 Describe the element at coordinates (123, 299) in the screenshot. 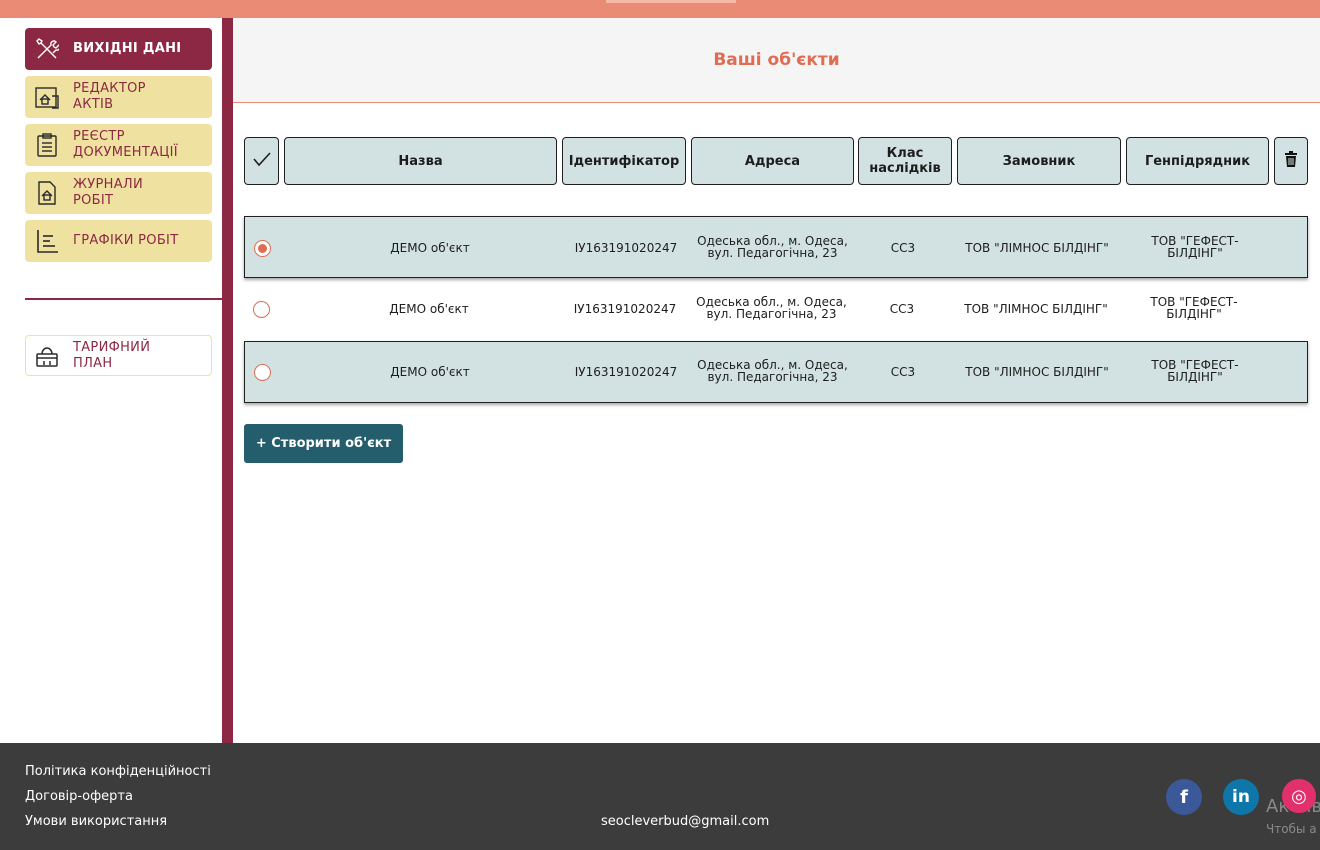

I see `sidebar-divider` at that location.